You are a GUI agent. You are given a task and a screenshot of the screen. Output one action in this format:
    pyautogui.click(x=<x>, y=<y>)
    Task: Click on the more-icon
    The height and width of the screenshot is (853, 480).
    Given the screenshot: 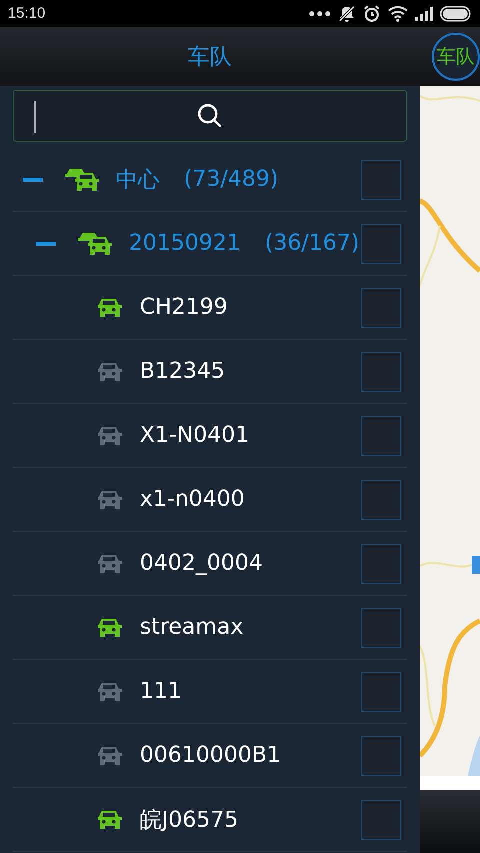 What is the action you would take?
    pyautogui.click(x=320, y=13)
    